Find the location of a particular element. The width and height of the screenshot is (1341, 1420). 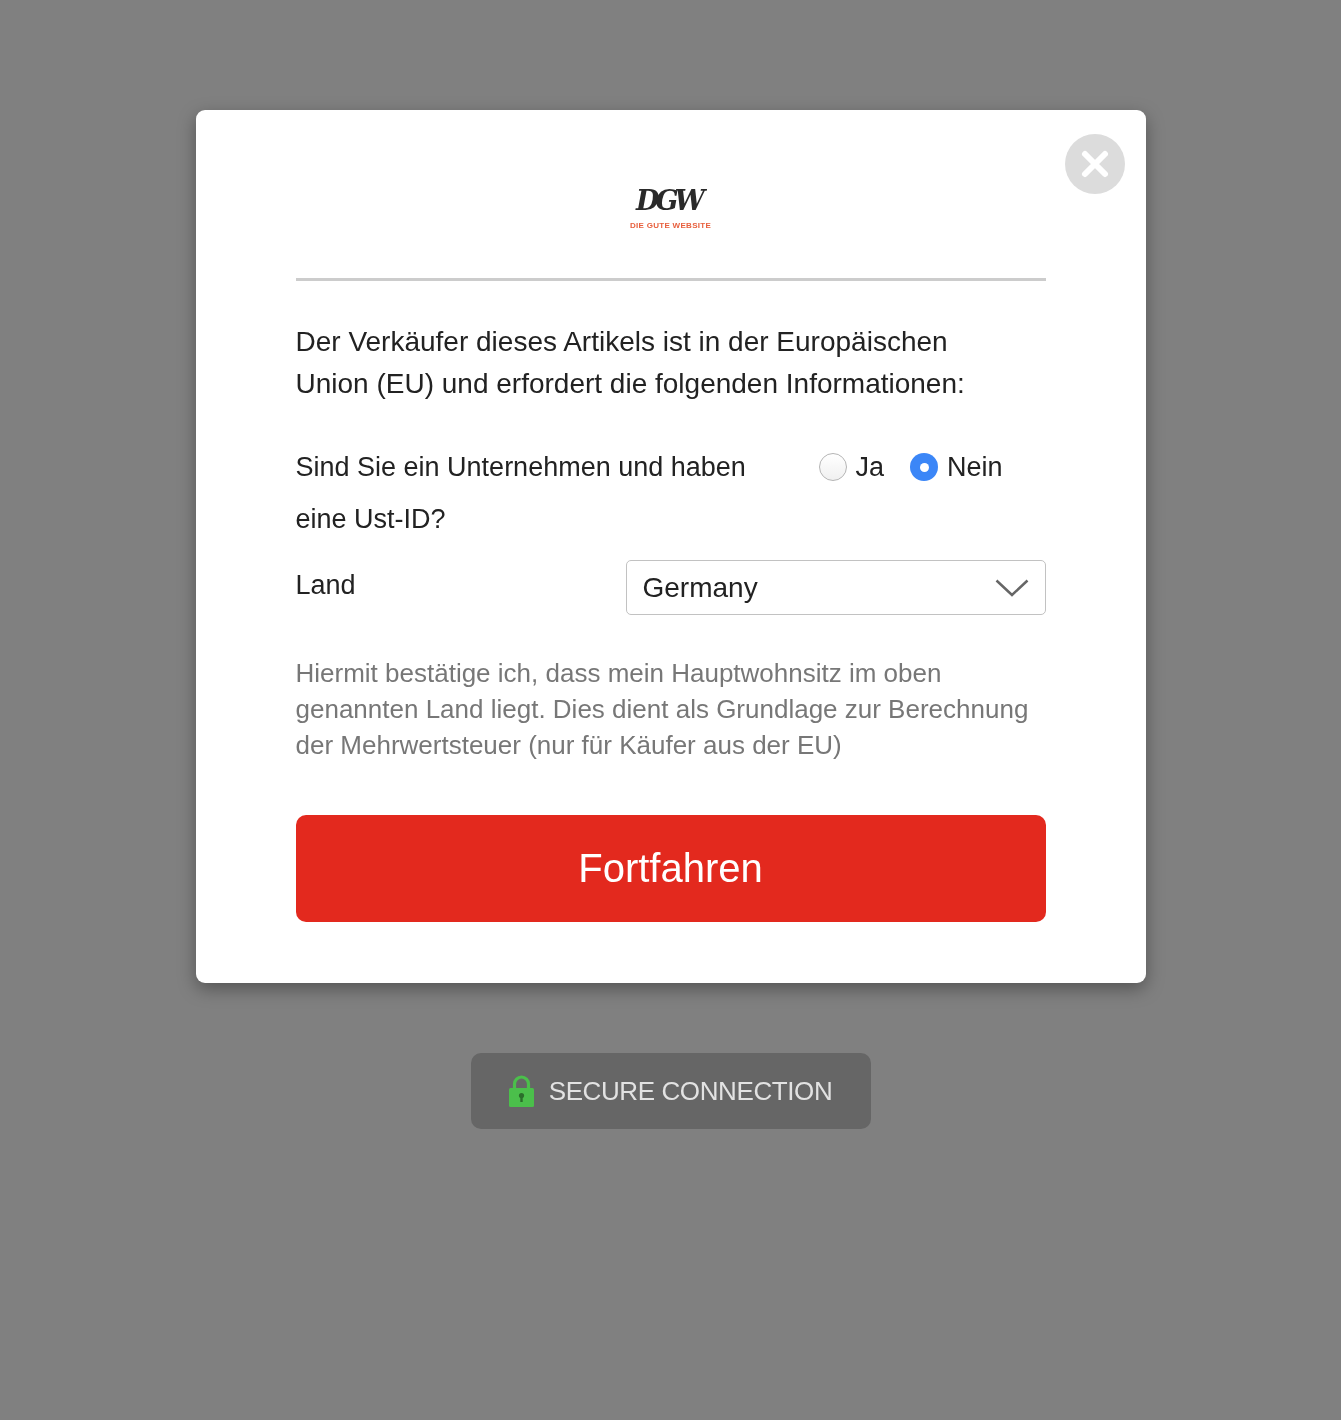

question-label: Sind Sie ein Unternehmen und haben eine Ust-ID? is located at coordinates (521, 493).